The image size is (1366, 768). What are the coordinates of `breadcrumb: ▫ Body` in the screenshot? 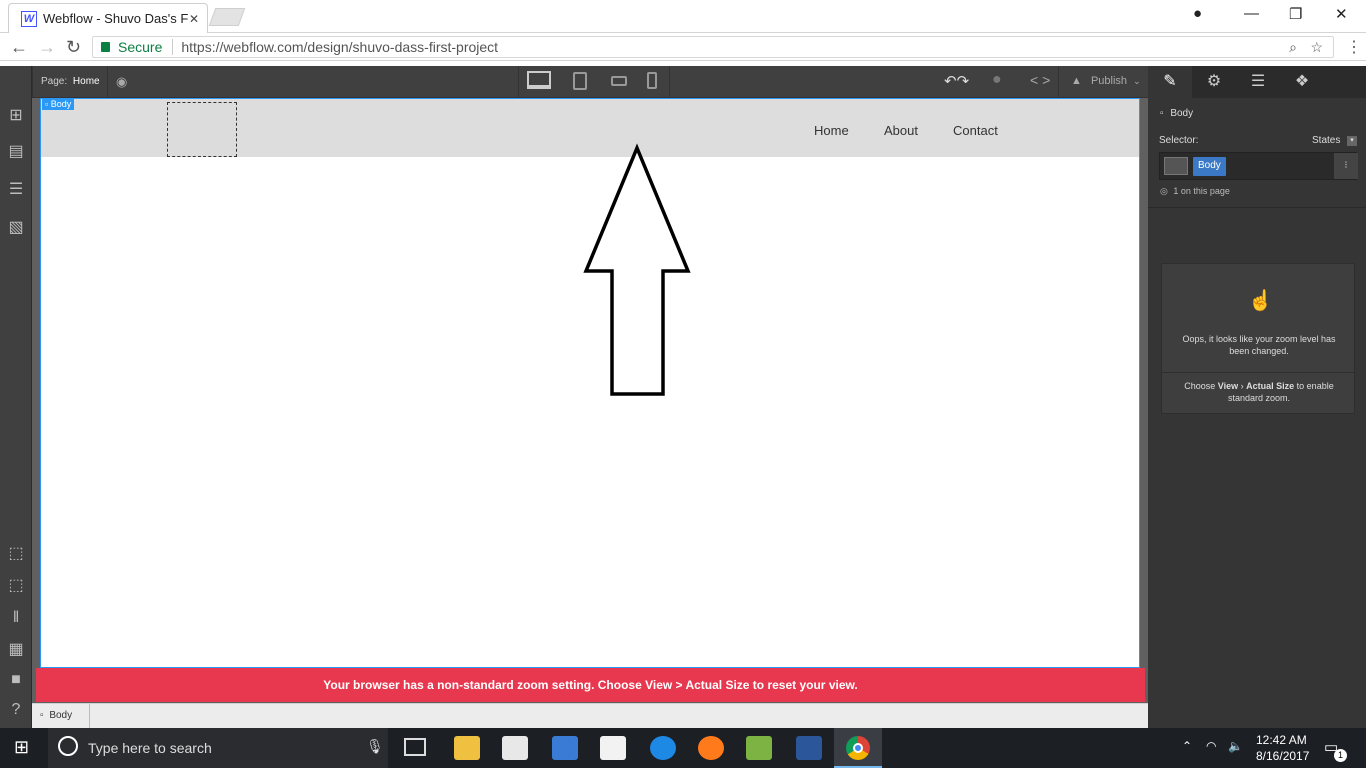 It's located at (590, 715).